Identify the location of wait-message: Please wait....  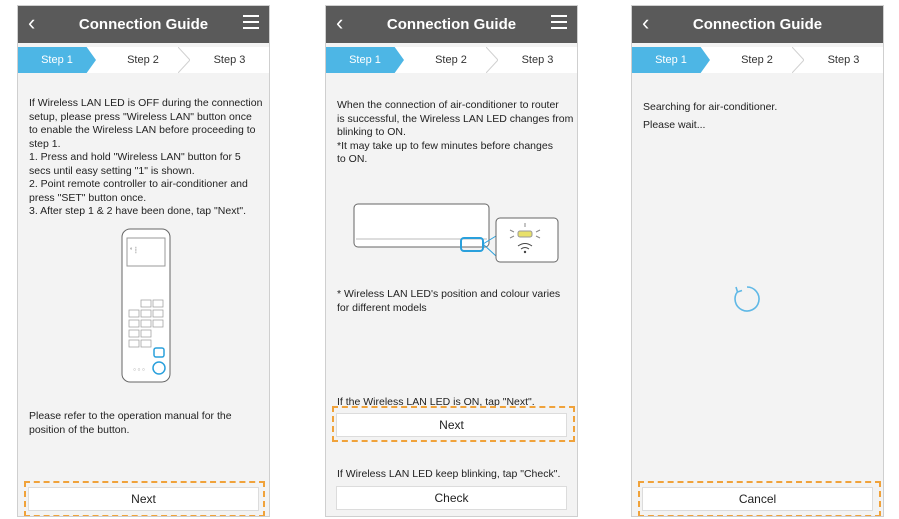
(674, 125).